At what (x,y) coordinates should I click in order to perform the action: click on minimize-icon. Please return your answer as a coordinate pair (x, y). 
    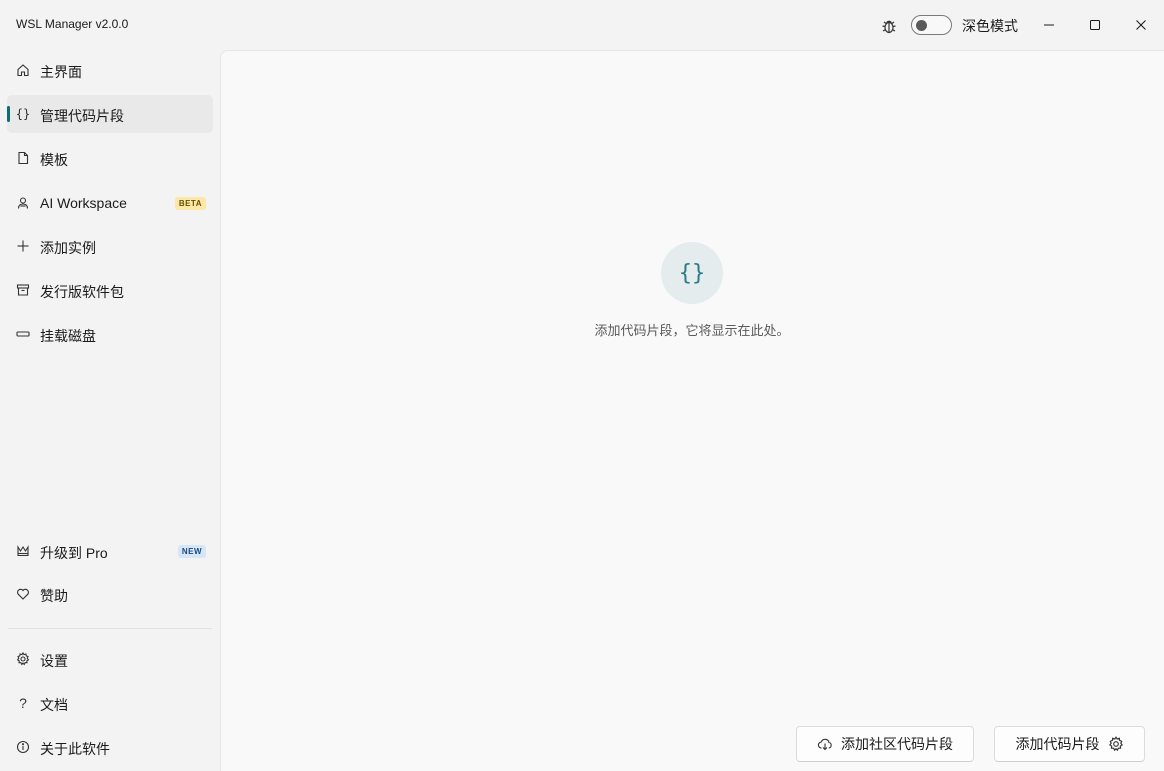
    Looking at the image, I should click on (1049, 25).